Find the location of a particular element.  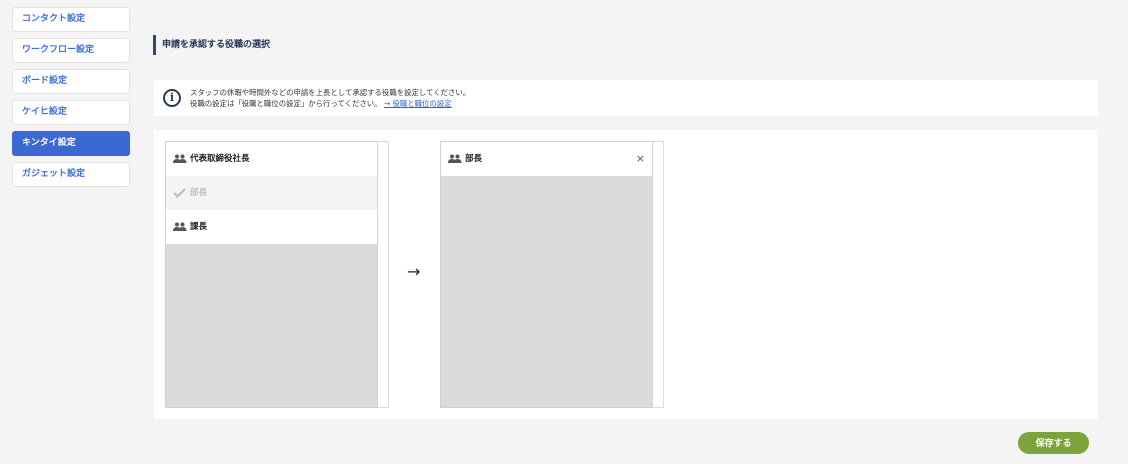

list-item: 部長 is located at coordinates (271, 193).